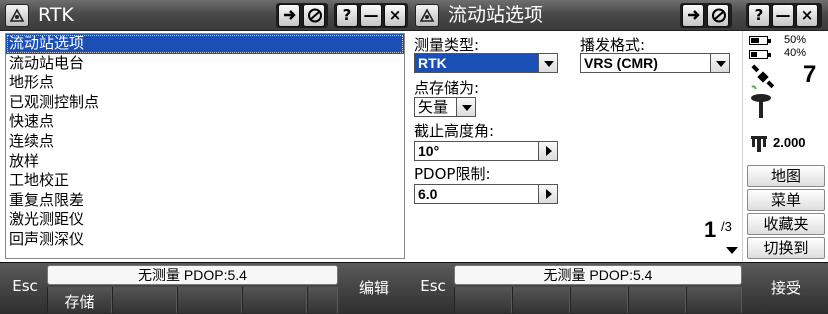 The height and width of the screenshot is (314, 828). I want to click on antenna-height-icon, so click(759, 144).